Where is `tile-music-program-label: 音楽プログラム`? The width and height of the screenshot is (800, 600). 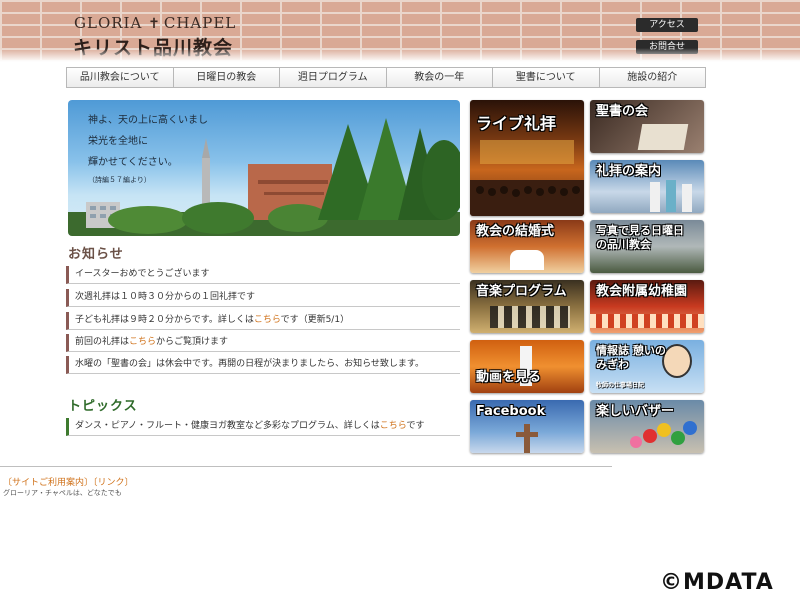
tile-music-program-label: 音楽プログラム is located at coordinates (521, 291).